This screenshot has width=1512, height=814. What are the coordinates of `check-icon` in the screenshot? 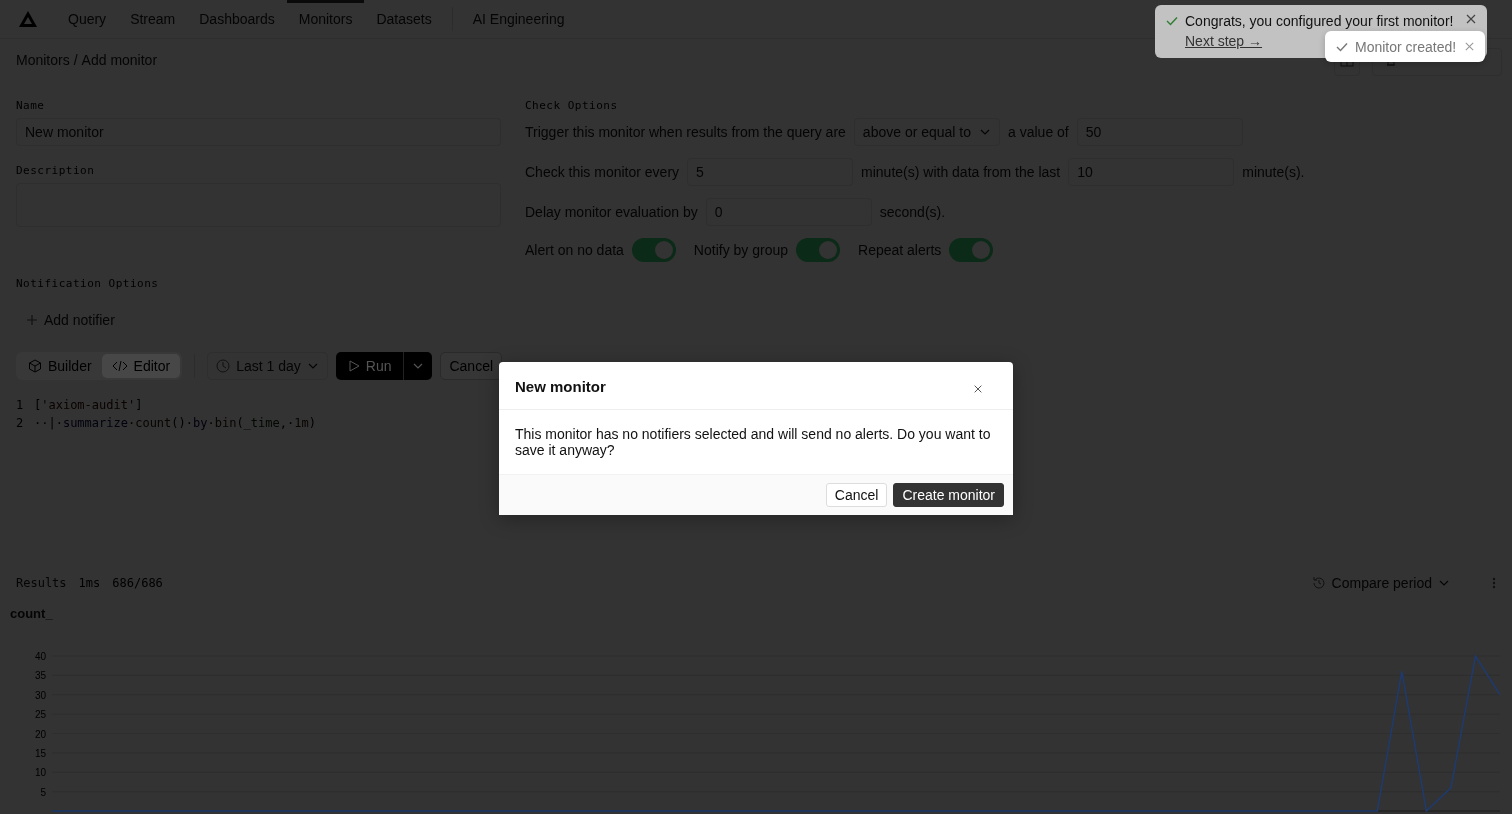 It's located at (1172, 21).